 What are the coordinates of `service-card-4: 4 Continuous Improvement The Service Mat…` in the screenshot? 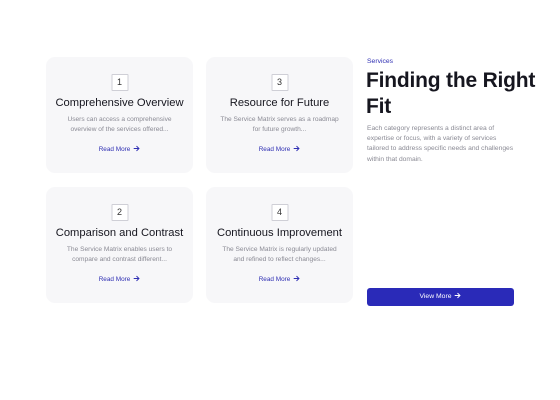 It's located at (279, 245).